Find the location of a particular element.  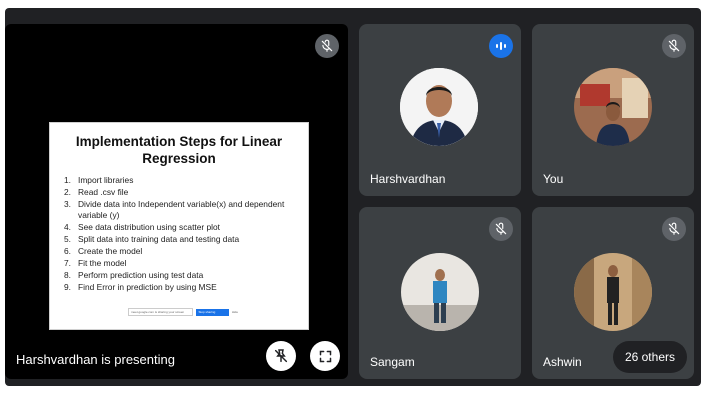

others-count-button: 26 others is located at coordinates (649, 357).